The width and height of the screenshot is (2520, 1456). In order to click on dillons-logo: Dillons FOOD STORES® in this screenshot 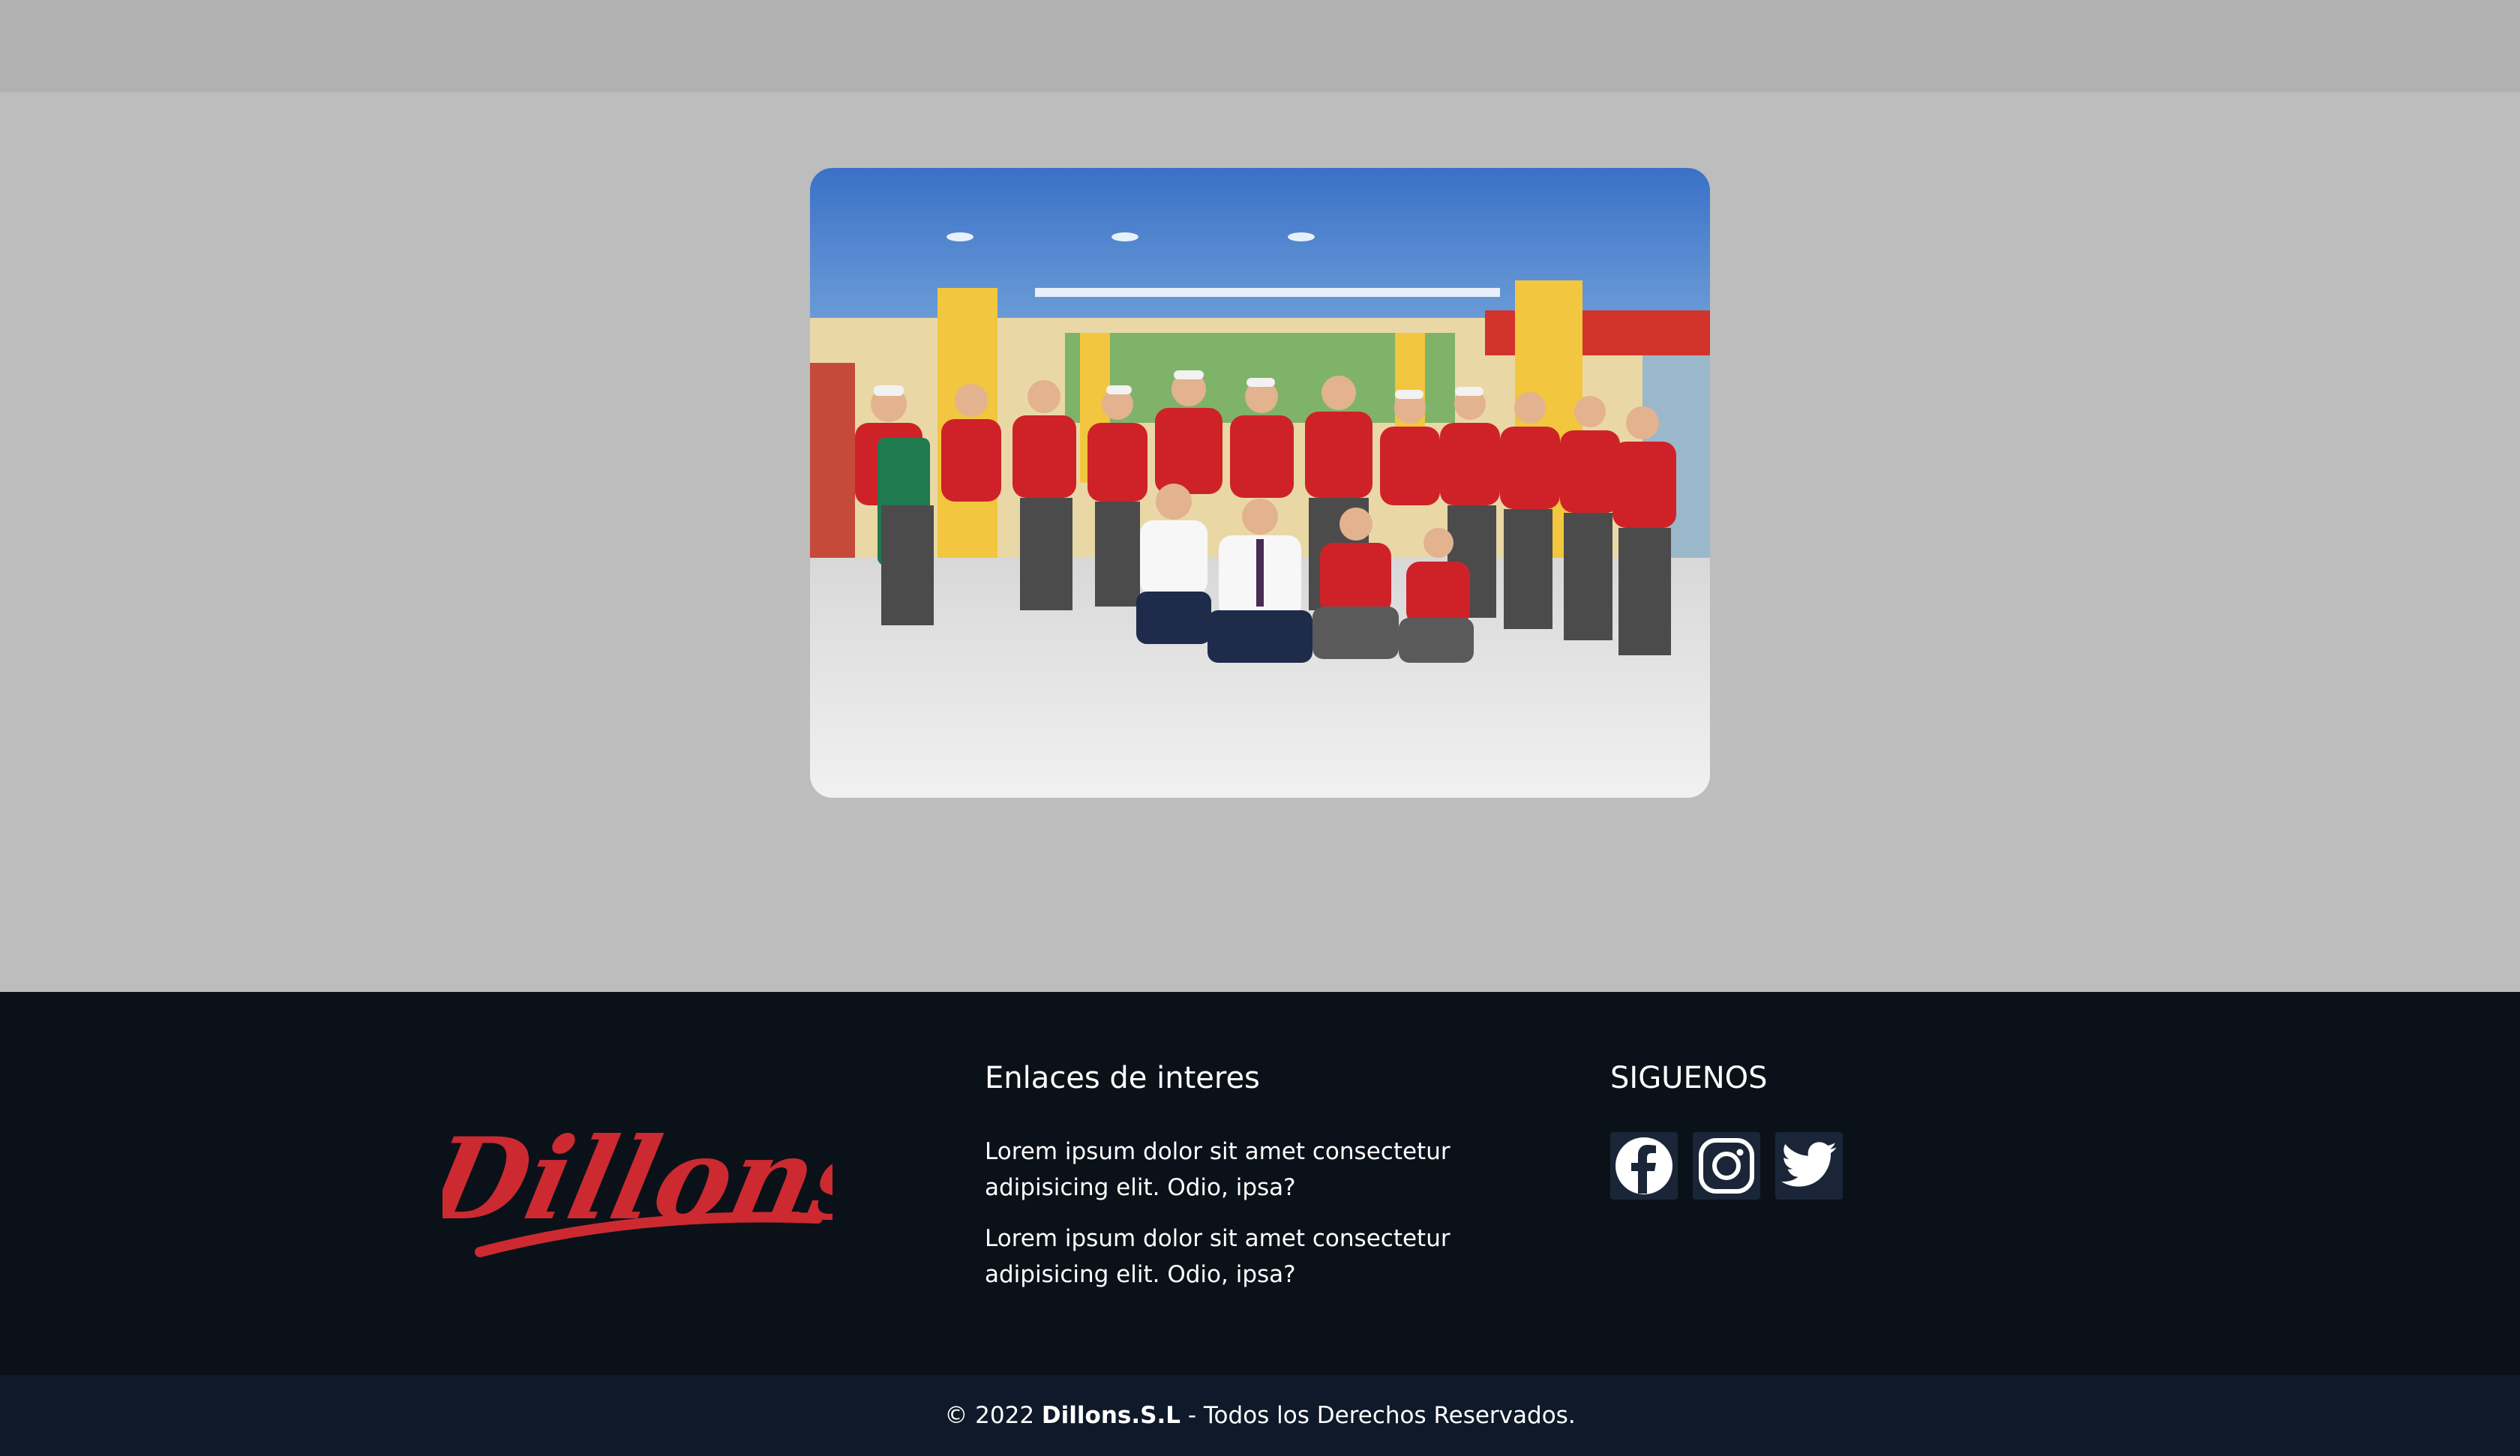, I will do `click(652, 1180)`.